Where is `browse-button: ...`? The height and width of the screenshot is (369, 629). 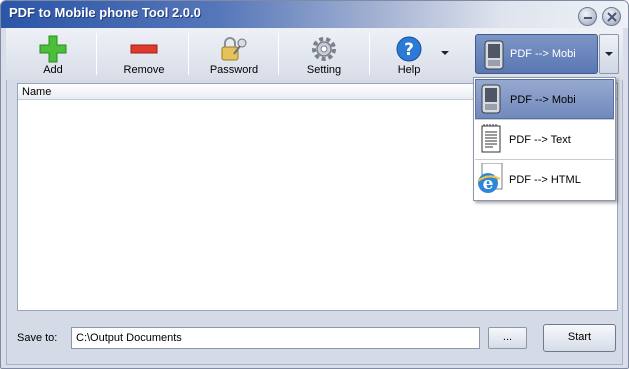 browse-button: ... is located at coordinates (507, 338).